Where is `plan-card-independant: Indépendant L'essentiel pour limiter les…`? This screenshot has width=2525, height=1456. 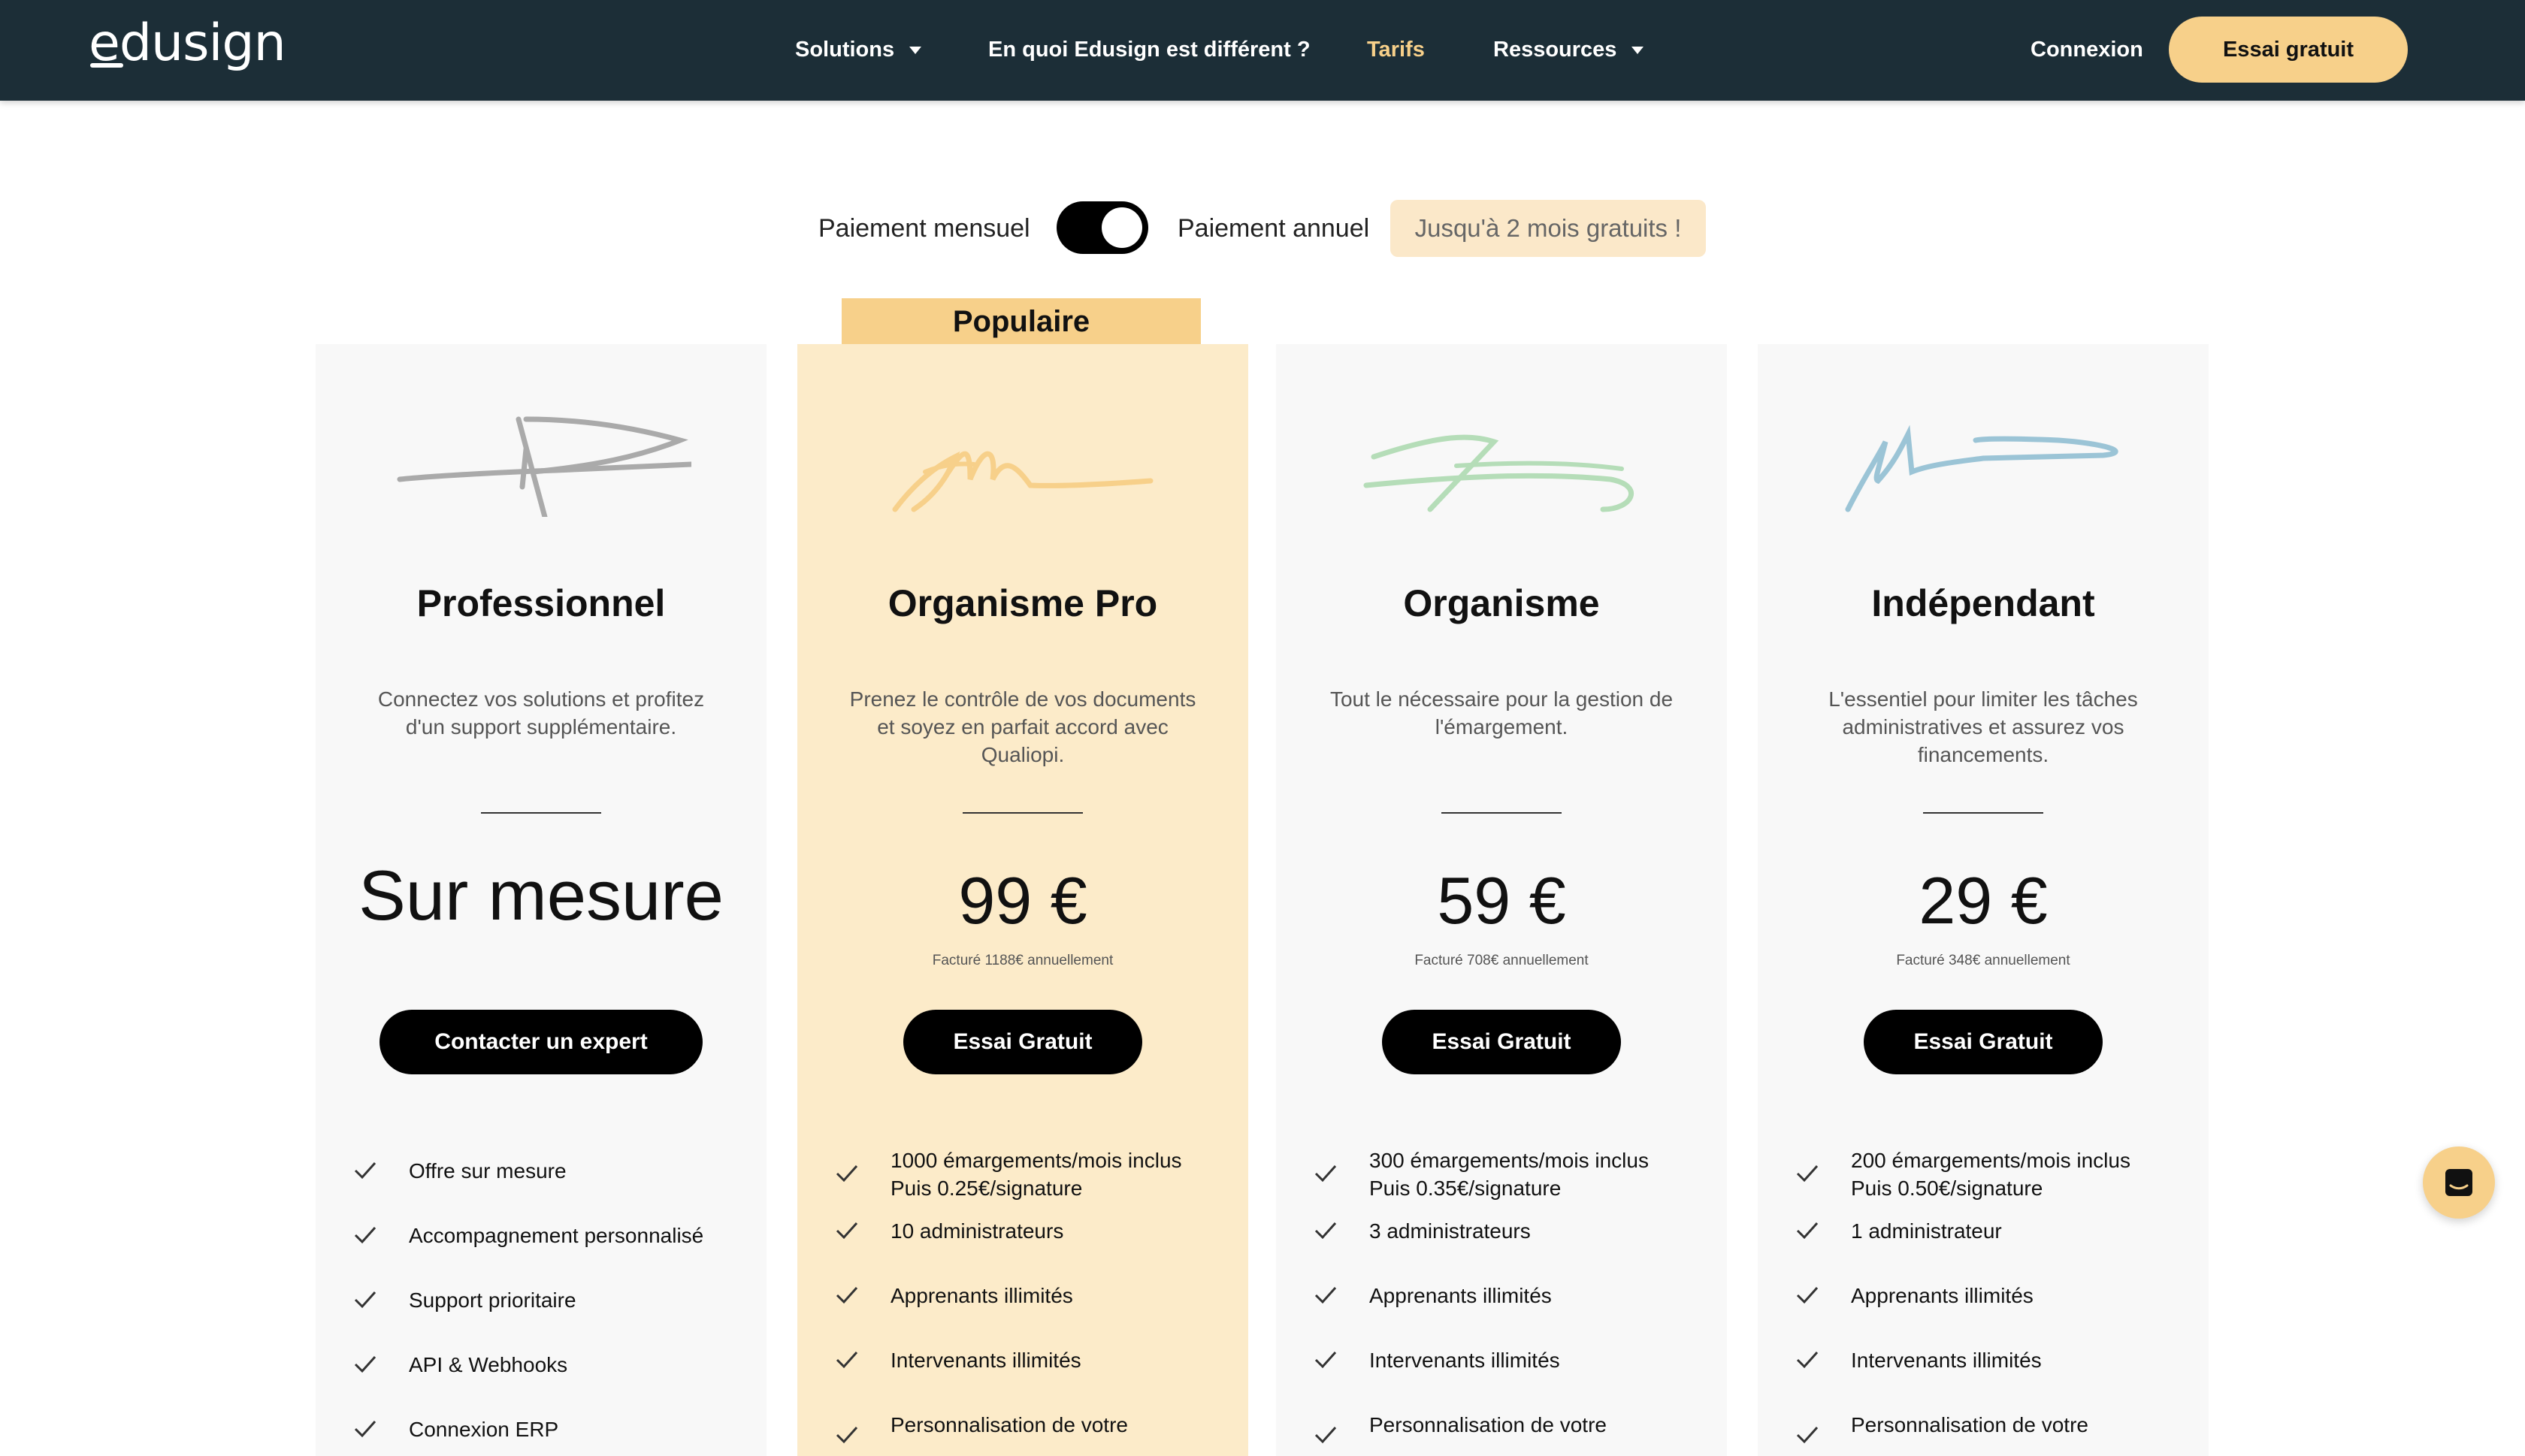
plan-card-independant: Indépendant L'essentiel pour limiter les… is located at coordinates (1983, 900).